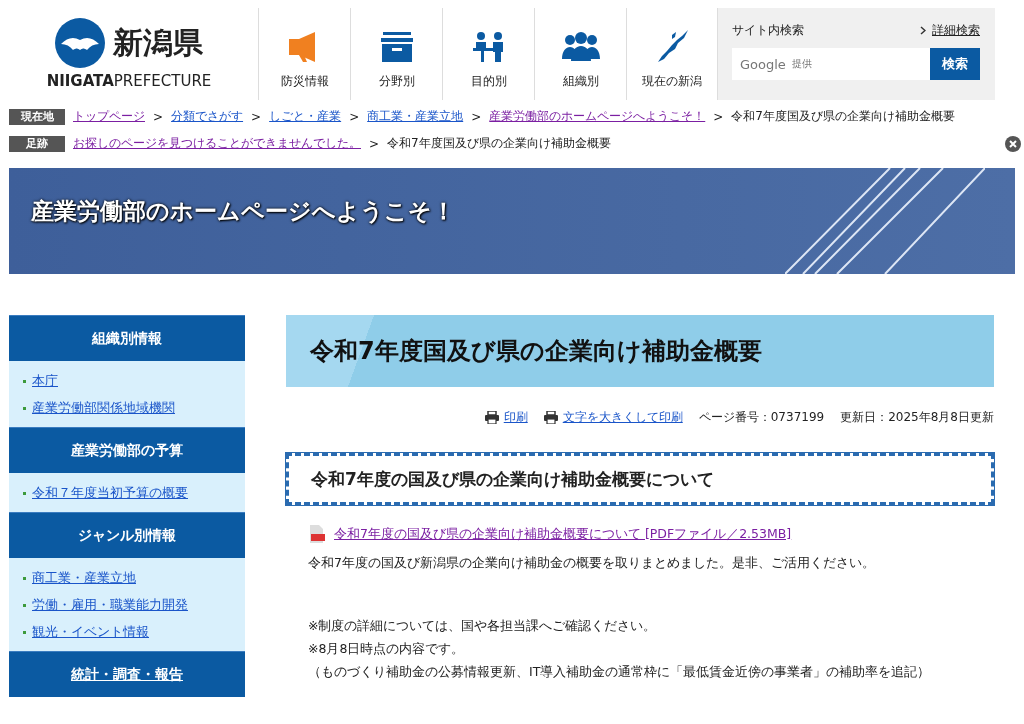  I want to click on breadcrumb-link: 分類でさがす, so click(207, 116).